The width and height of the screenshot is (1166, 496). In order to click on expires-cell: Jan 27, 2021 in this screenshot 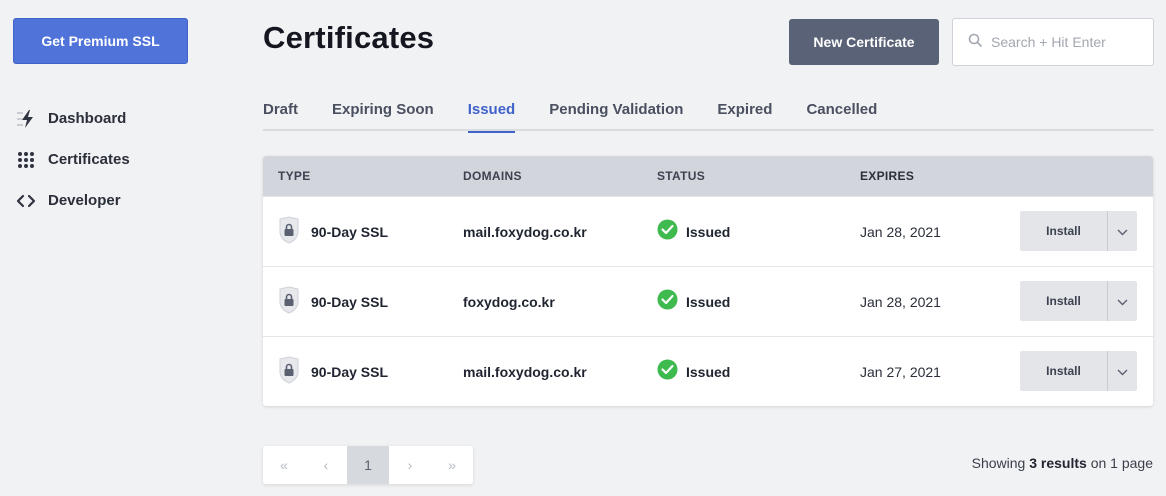, I will do `click(900, 371)`.